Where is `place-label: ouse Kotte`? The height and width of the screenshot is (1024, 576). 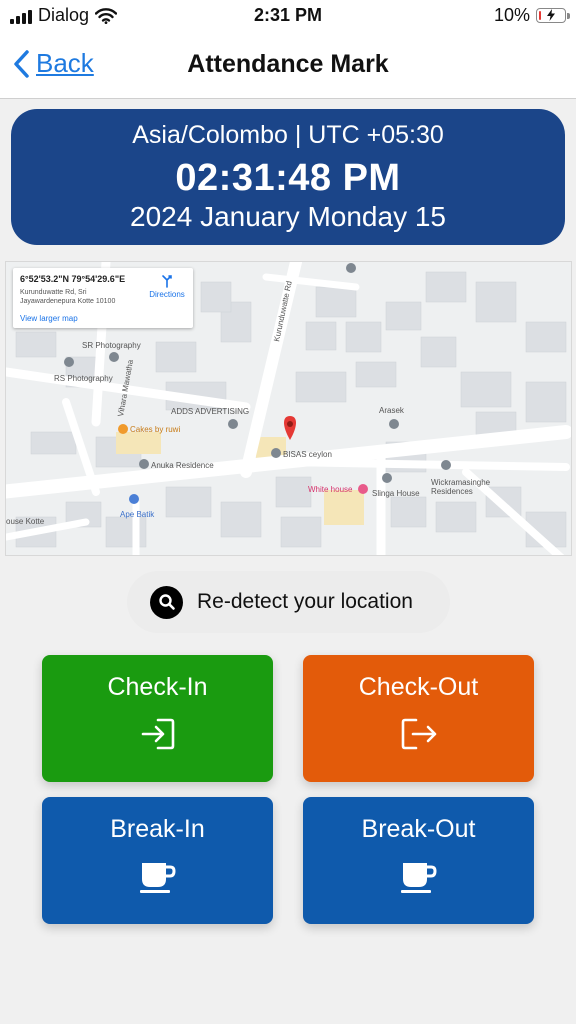 place-label: ouse Kotte is located at coordinates (25, 521).